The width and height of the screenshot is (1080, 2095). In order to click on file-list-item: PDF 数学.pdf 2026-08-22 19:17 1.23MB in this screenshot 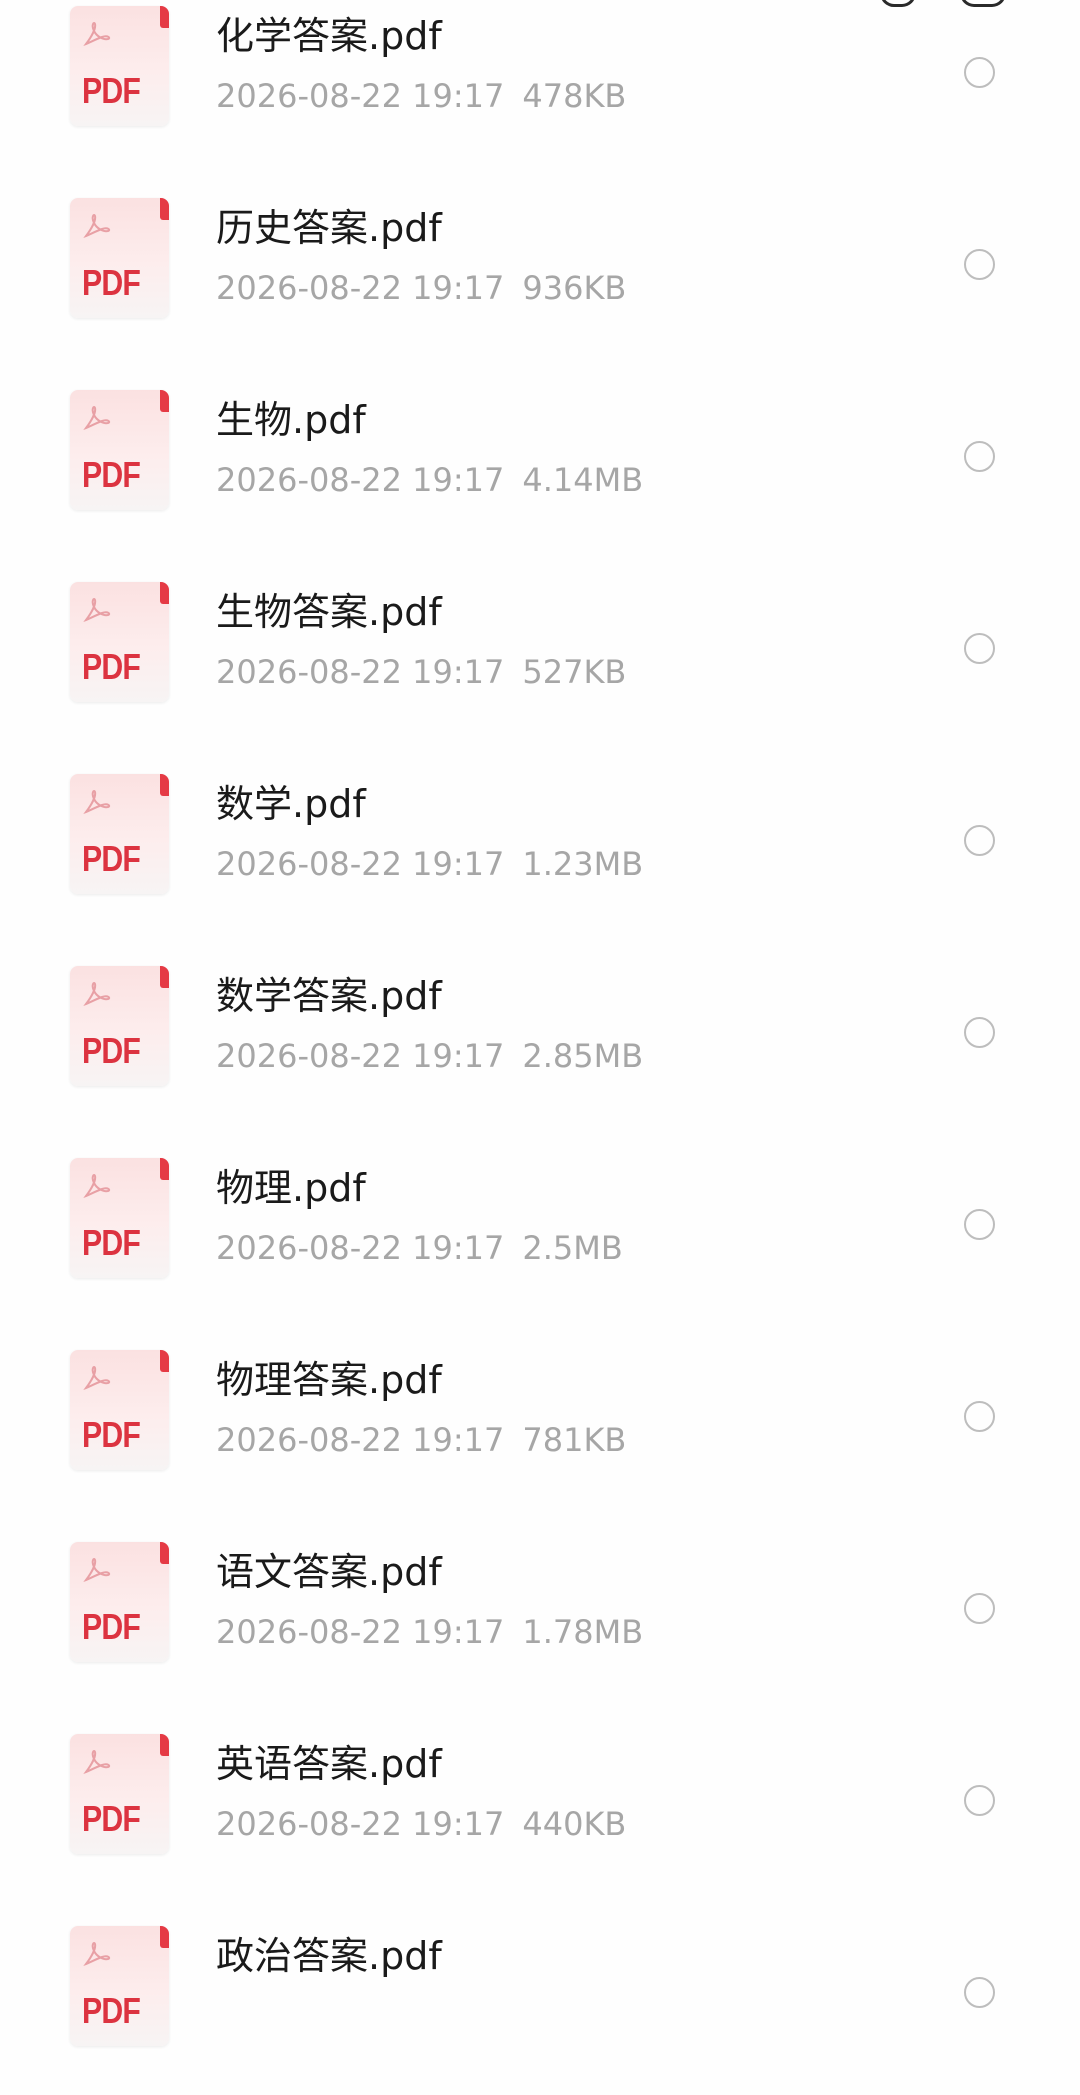, I will do `click(540, 847)`.